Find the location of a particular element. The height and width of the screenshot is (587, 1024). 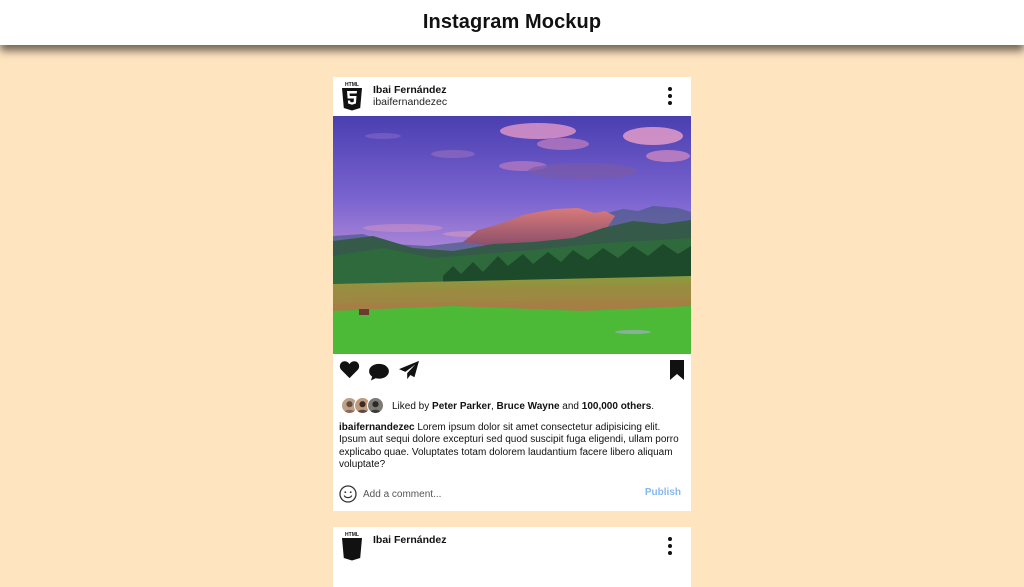

page-title: Instagram Mockup is located at coordinates (512, 22).